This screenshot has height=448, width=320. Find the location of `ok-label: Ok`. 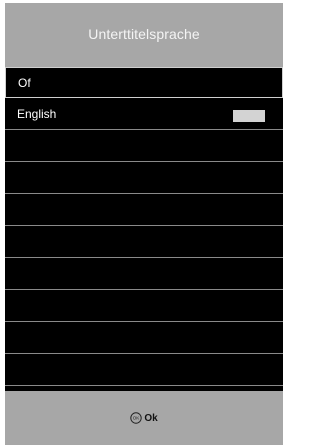

ok-label: Ok is located at coordinates (151, 418).